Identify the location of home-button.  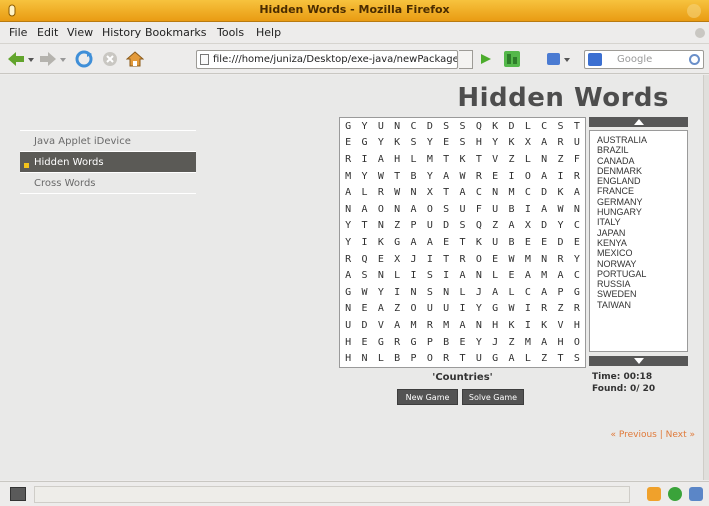
(135, 59).